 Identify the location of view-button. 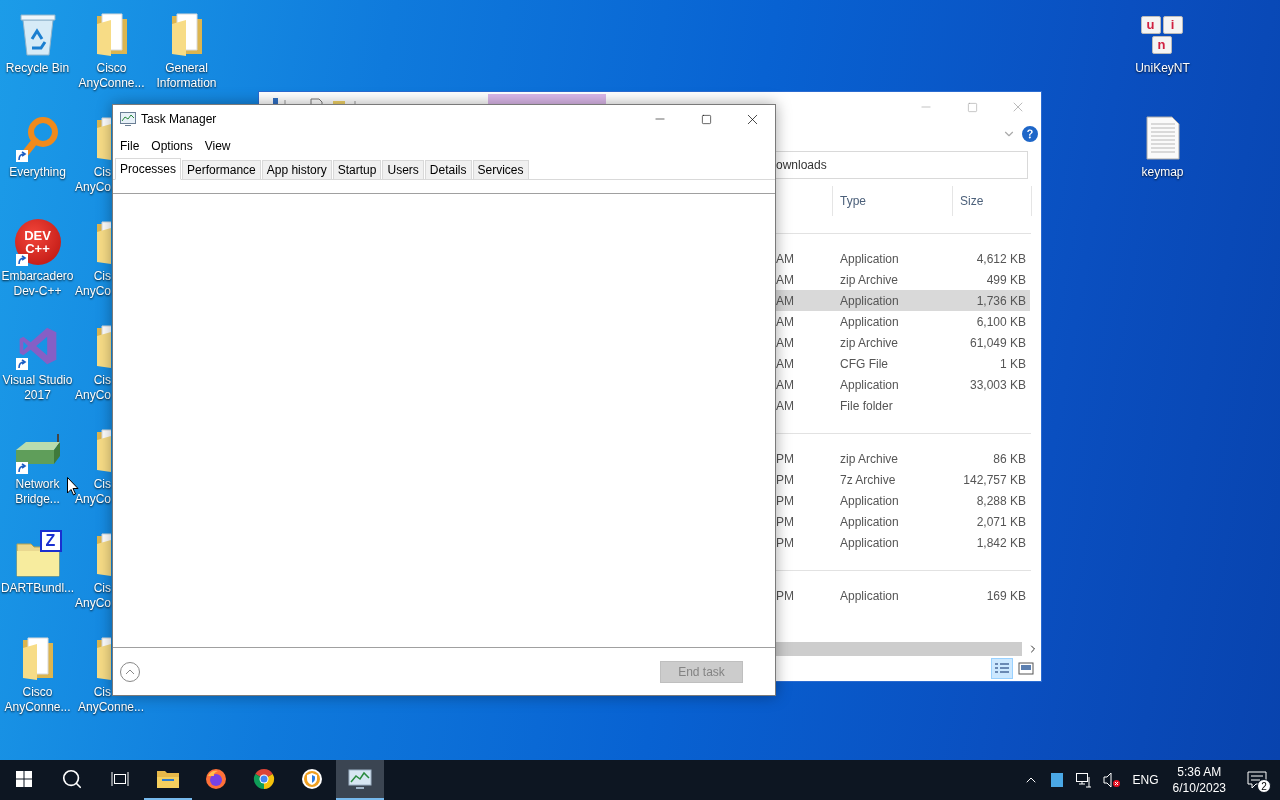
(1002, 668).